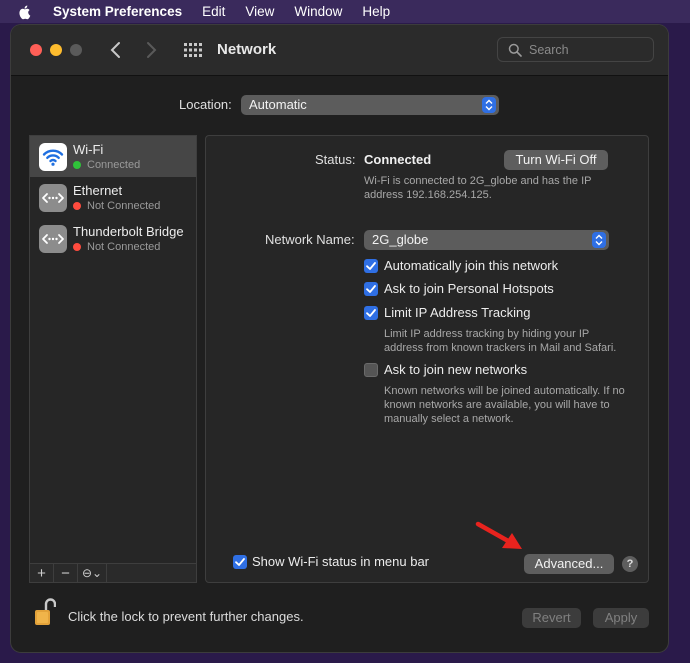 Image resolution: width=690 pixels, height=663 pixels. What do you see at coordinates (345, 11) in the screenshot?
I see `menu-bar: System Preferences Edit View Window Help` at bounding box center [345, 11].